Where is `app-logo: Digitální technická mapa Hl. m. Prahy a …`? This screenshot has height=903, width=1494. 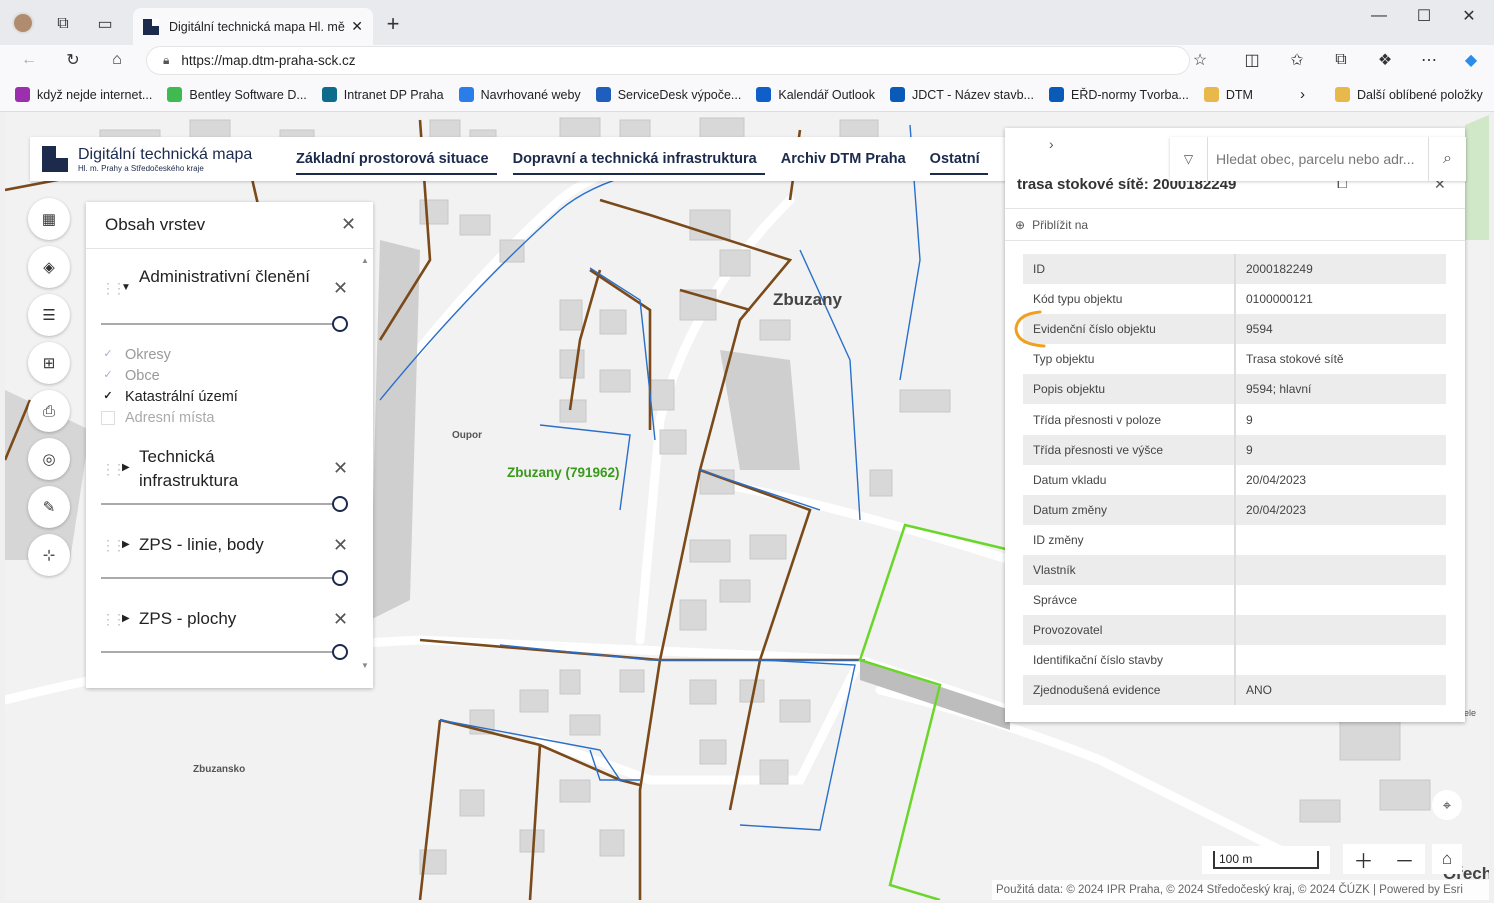 app-logo: Digitální technická mapa Hl. m. Prahy a … is located at coordinates (159, 159).